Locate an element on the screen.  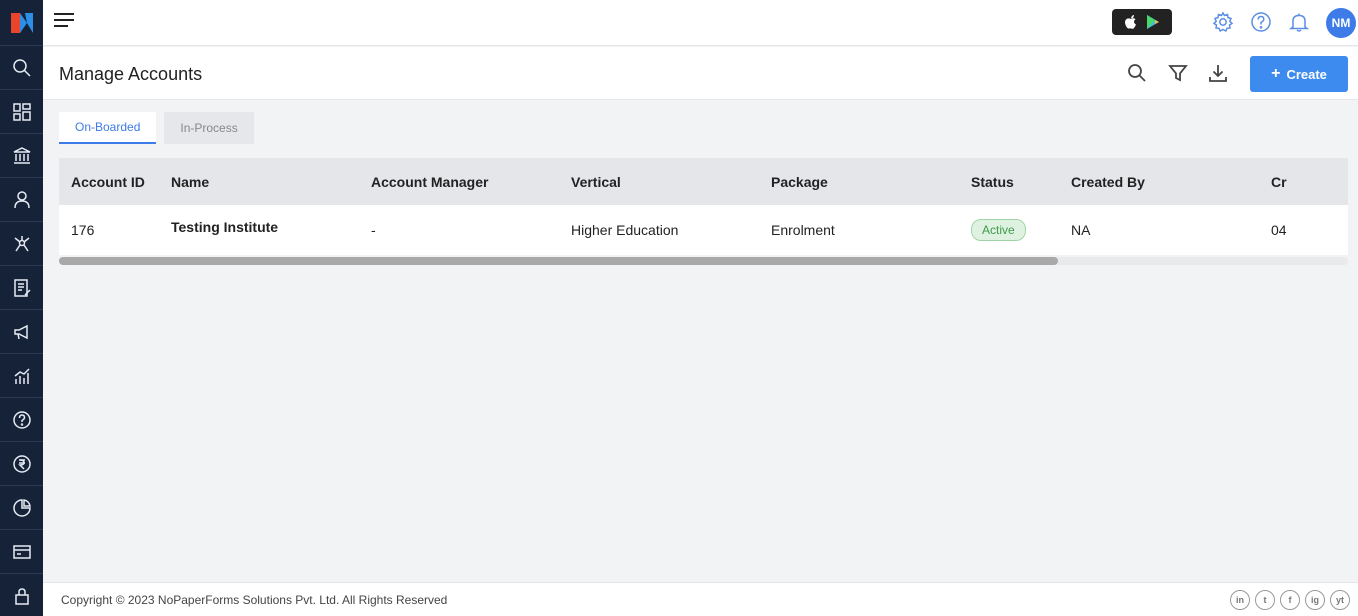
lock-icon is located at coordinates (21, 596).